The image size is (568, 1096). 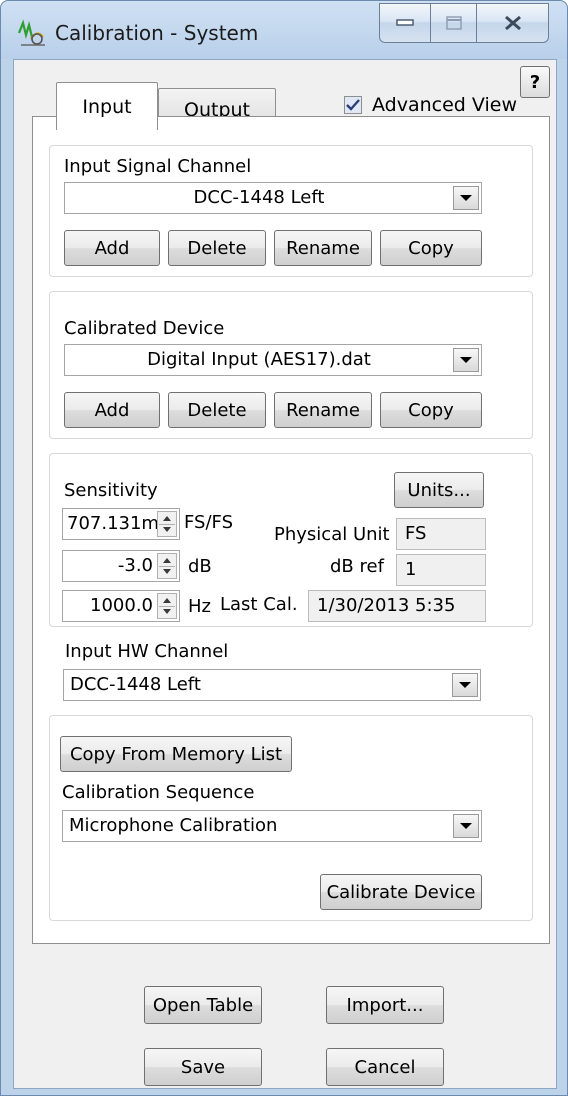 I want to click on title-bar: Calibration - System, so click(x=284, y=30).